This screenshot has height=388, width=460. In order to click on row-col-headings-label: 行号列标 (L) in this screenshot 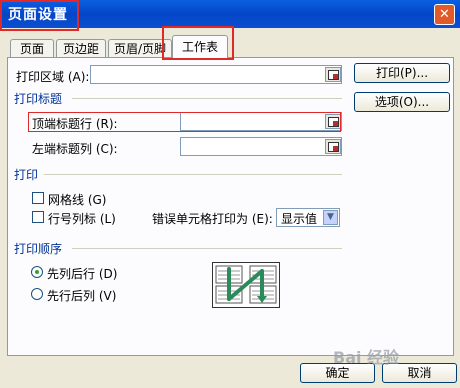, I will do `click(82, 219)`.